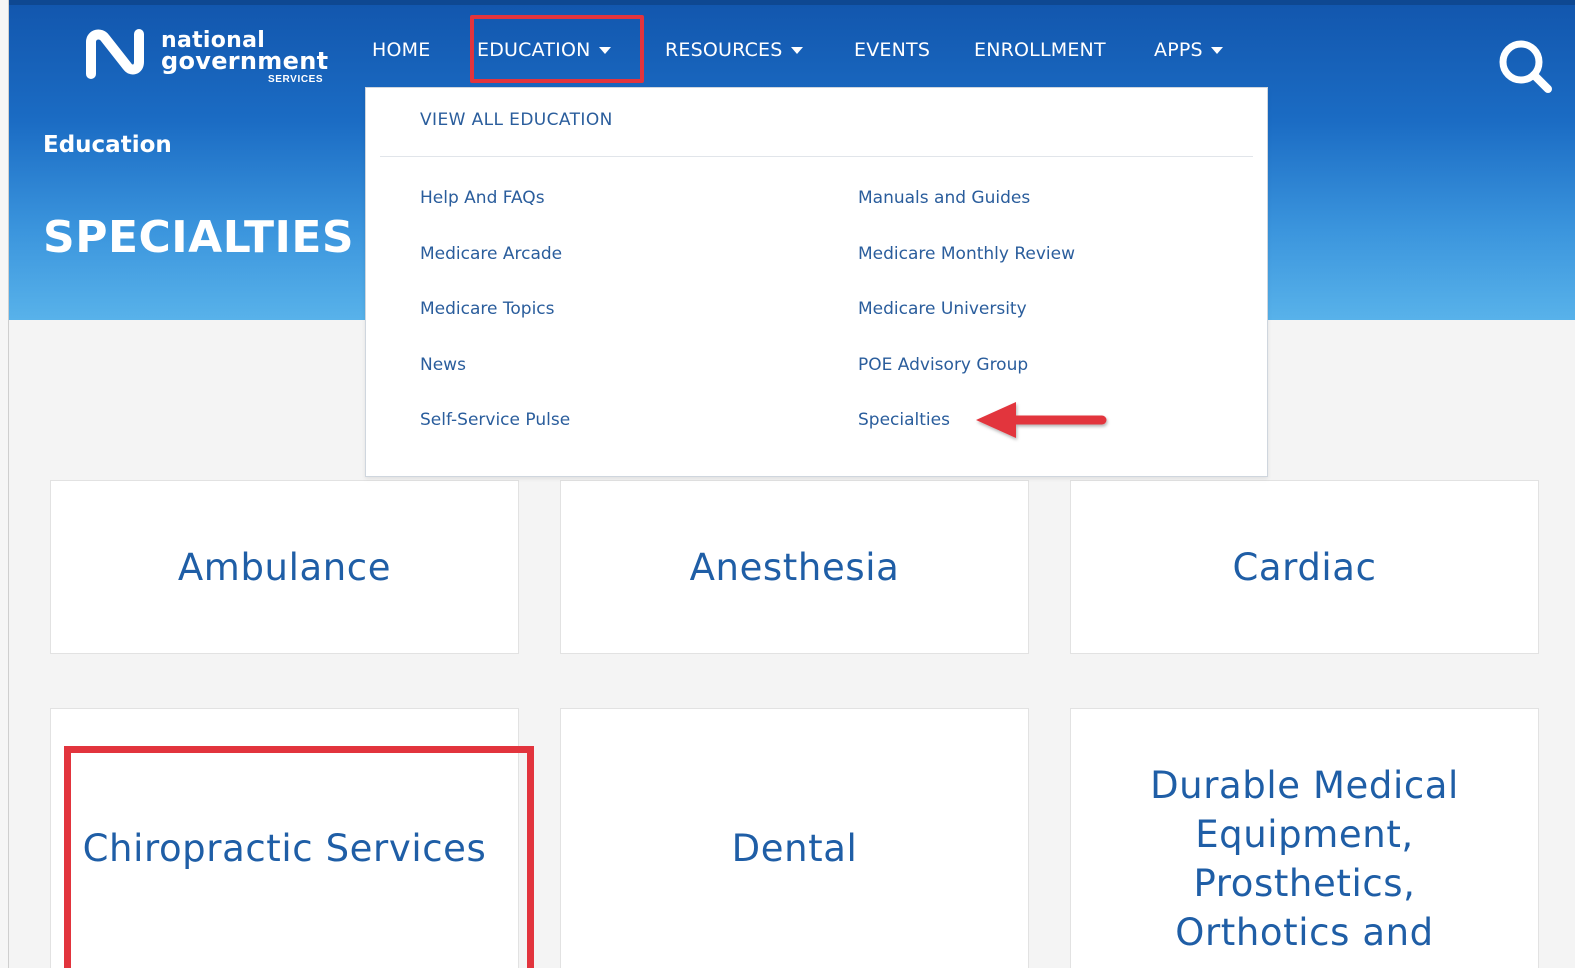 The width and height of the screenshot is (1575, 968). Describe the element at coordinates (943, 365) in the screenshot. I see `dropdown-link-poe-advisory-group: POE Advisory Group` at that location.